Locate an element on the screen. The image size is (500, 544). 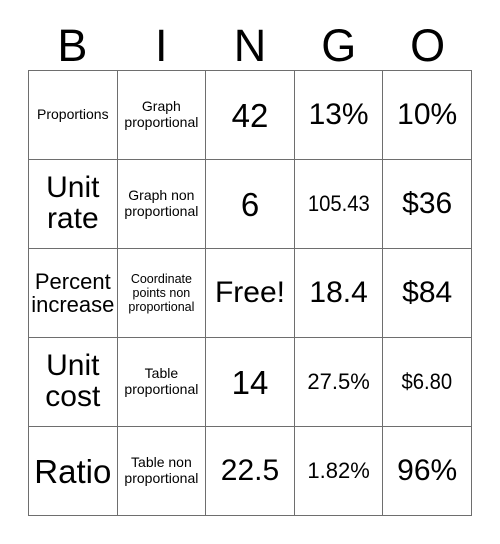
bingo-cell: Proportions is located at coordinates (73, 115).